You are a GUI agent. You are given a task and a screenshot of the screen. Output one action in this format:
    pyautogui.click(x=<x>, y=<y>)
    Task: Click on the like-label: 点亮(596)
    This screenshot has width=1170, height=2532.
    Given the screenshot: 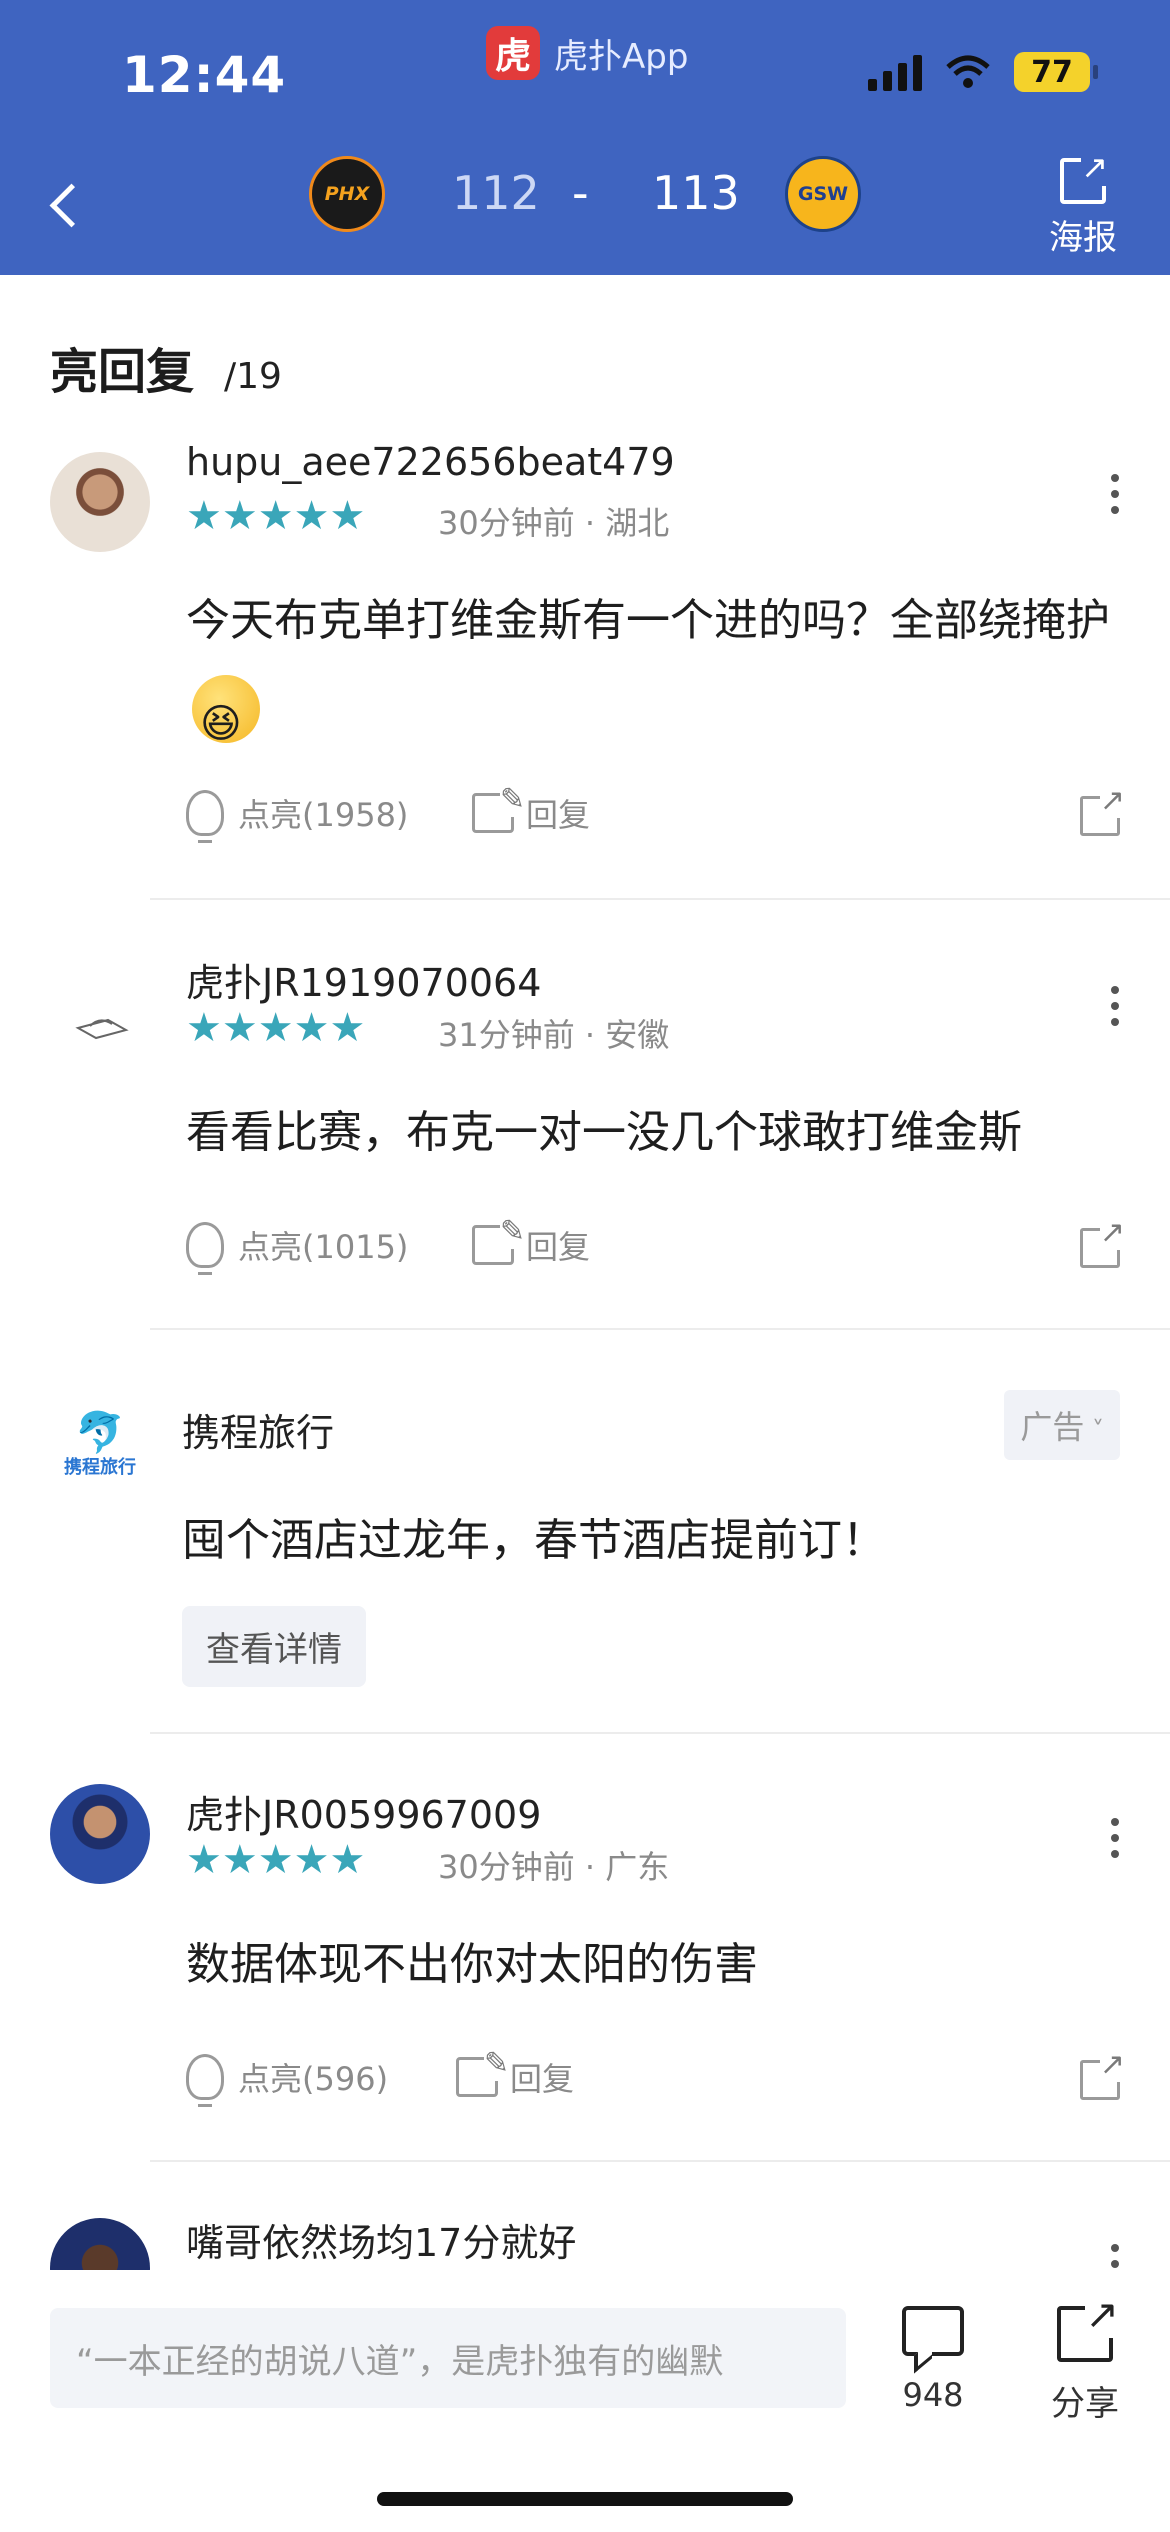 What is the action you would take?
    pyautogui.click(x=313, y=2079)
    